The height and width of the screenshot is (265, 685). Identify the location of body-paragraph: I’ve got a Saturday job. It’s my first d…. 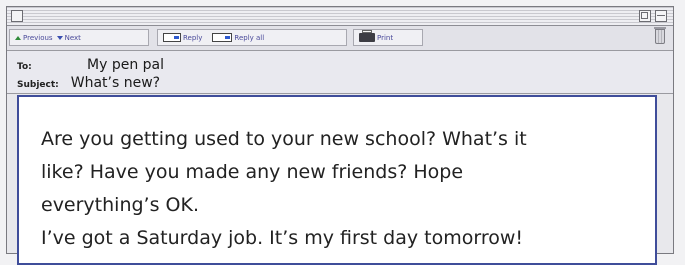
(282, 238).